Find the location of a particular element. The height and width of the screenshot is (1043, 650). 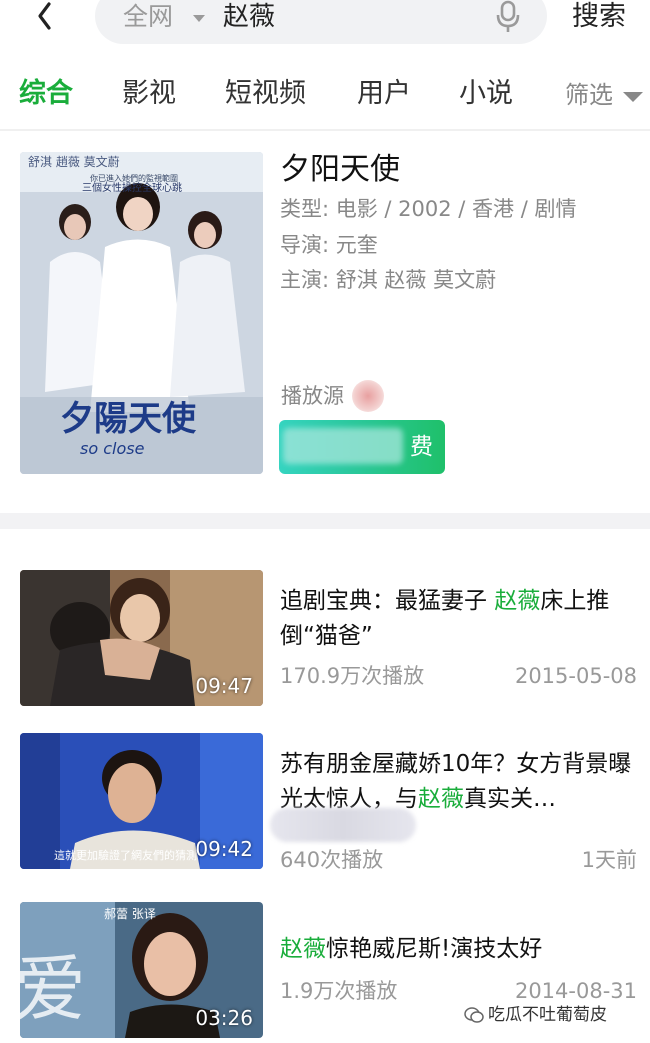

tab-comprehensive: 综合 is located at coordinates (46, 94).